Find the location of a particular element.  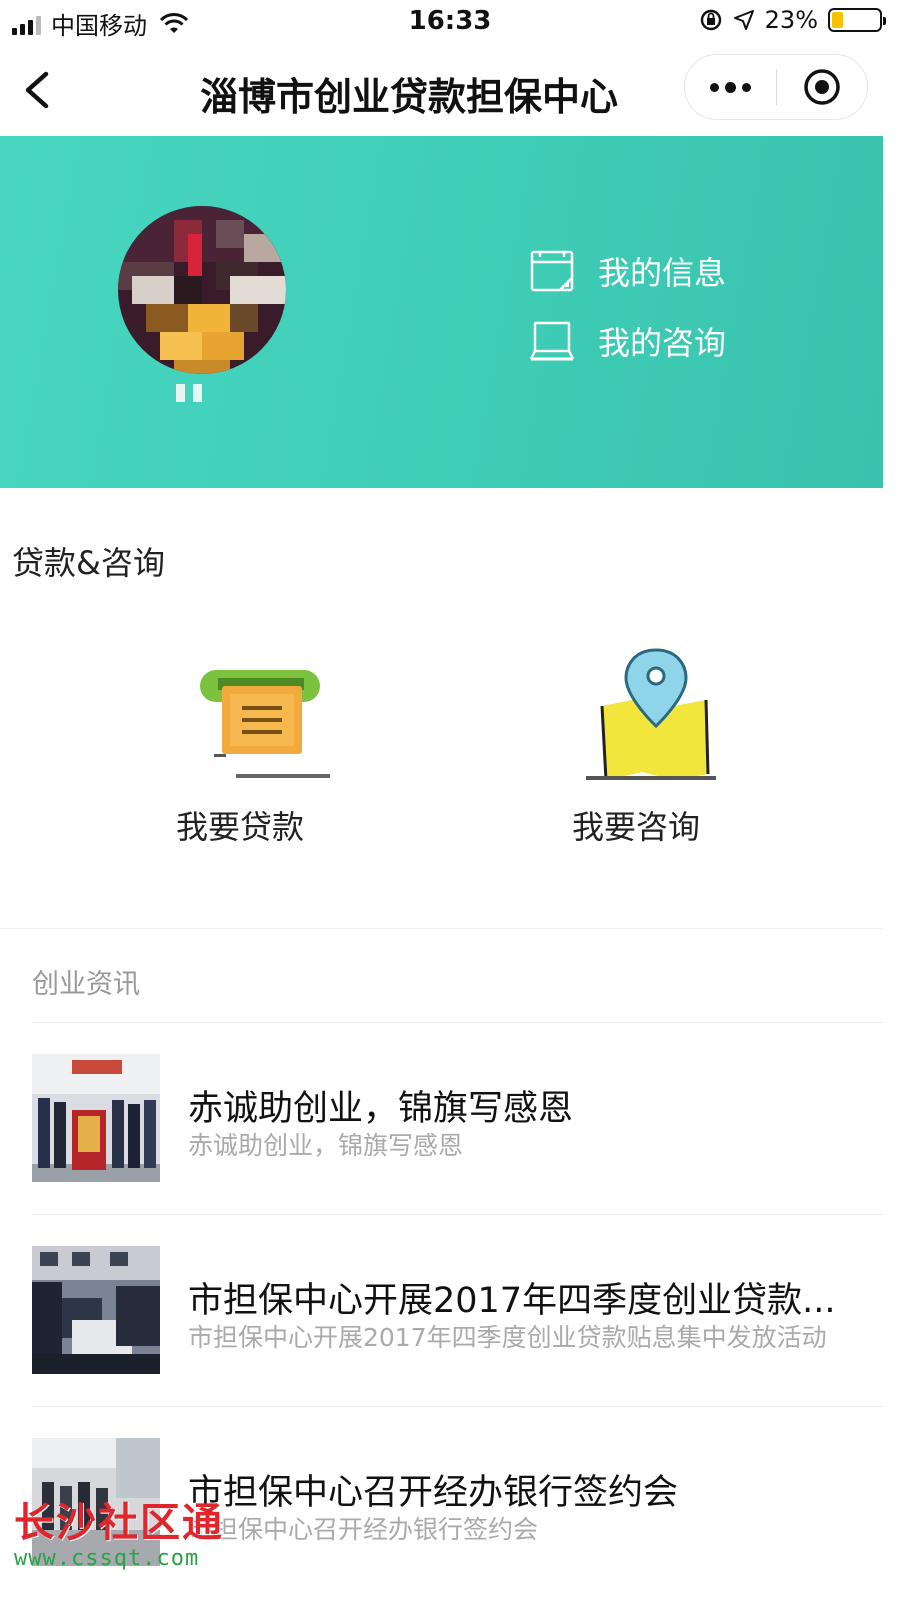

location-arrow-icon is located at coordinates (743, 20).